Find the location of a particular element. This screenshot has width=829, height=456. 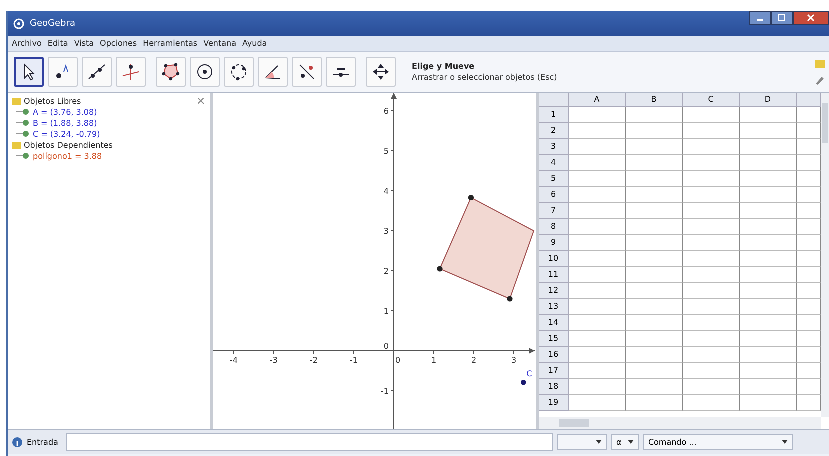

symbol-dropdown: α is located at coordinates (625, 442).